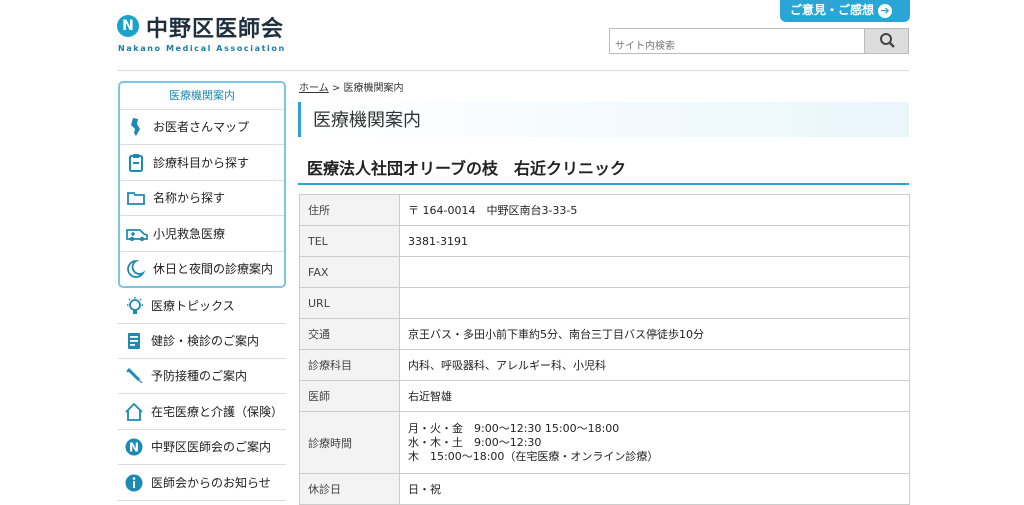  Describe the element at coordinates (475, 442) in the screenshot. I see `hours-line: 水・木・土 9:00～12:30` at that location.